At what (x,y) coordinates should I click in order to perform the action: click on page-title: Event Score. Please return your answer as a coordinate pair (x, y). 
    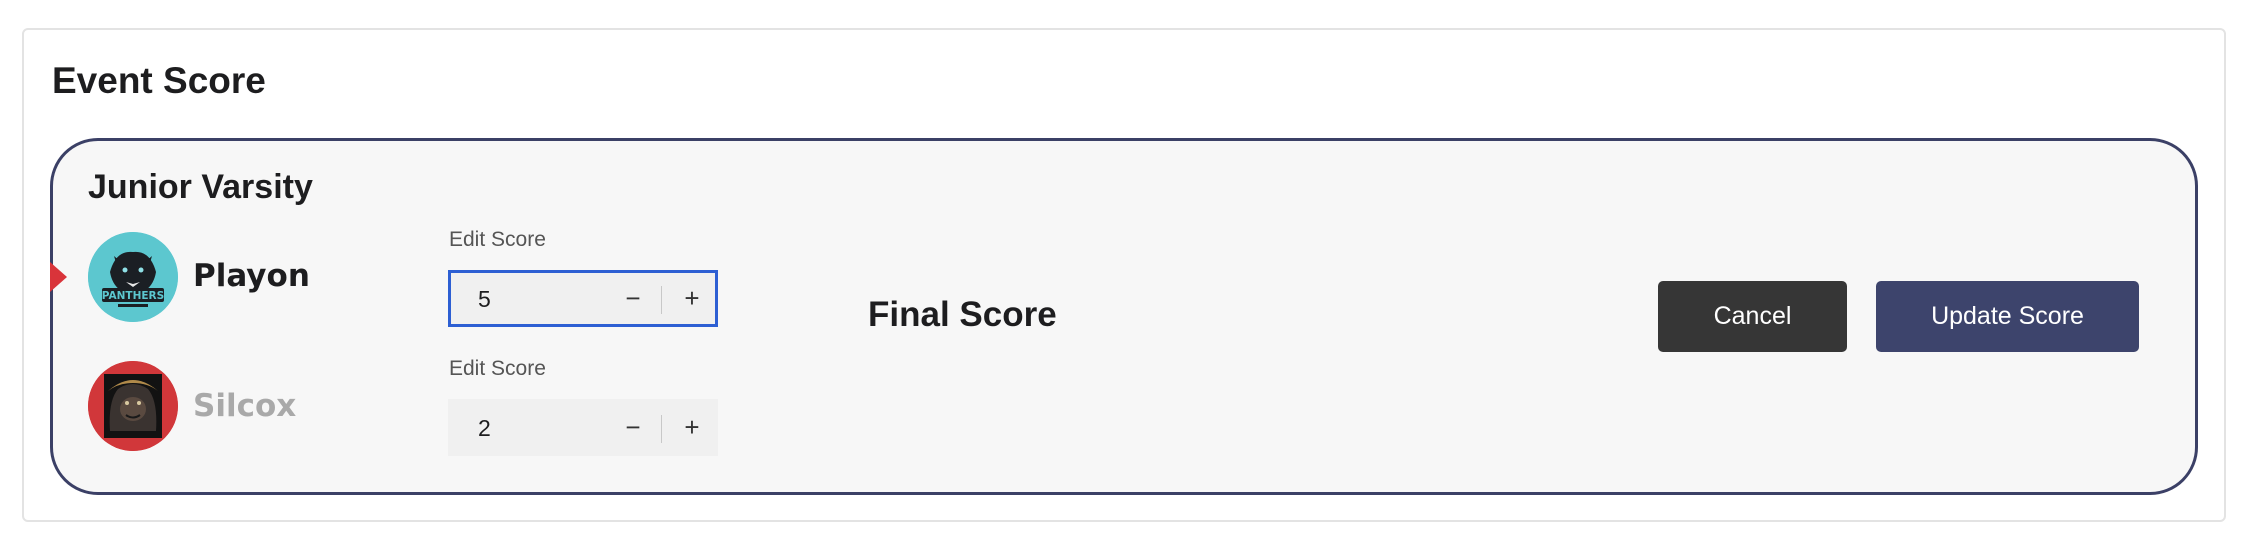
    Looking at the image, I should click on (159, 80).